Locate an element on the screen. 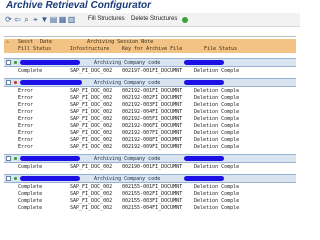 The width and height of the screenshot is (320, 240). warning-icon: ⚠ is located at coordinates (8, 42).